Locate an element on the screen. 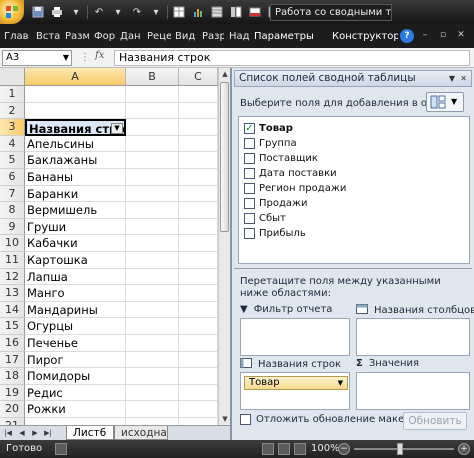  tab-insert: Вста is located at coordinates (47, 37).